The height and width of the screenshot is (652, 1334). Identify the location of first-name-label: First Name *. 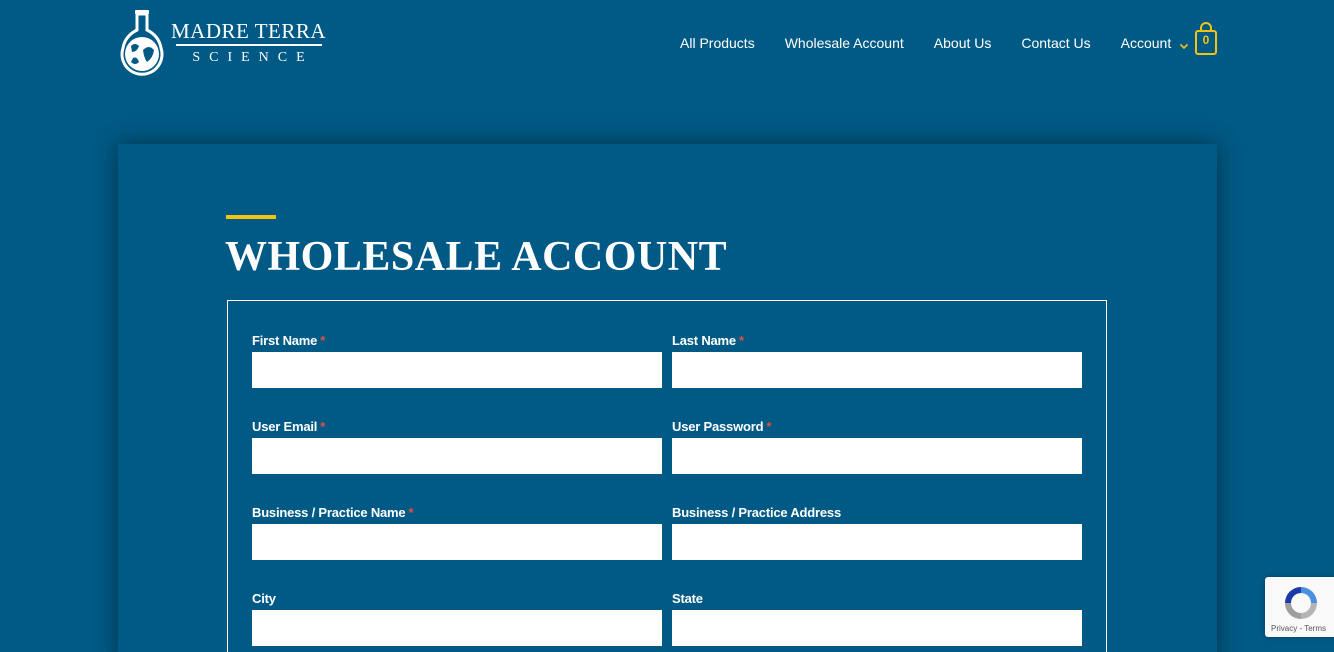
(289, 340).